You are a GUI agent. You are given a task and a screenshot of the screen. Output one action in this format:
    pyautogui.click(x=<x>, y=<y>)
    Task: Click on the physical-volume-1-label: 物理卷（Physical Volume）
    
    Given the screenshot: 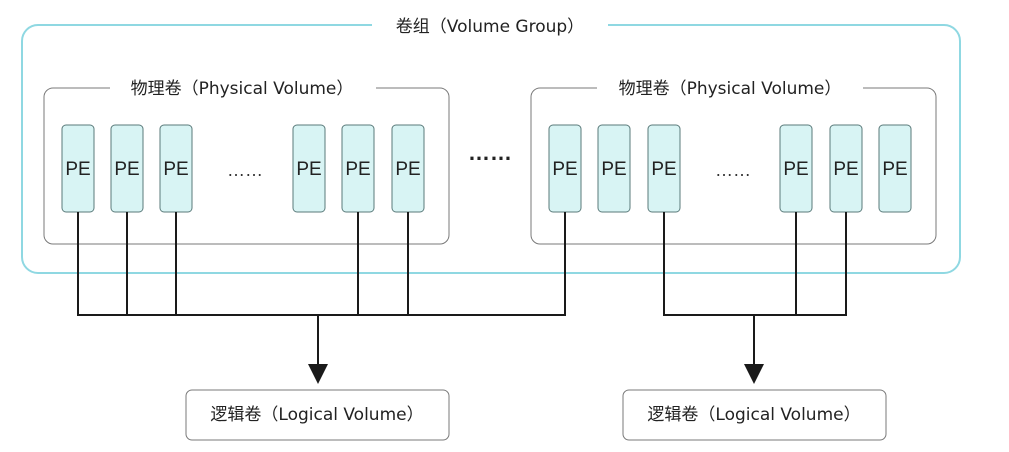 What is the action you would take?
    pyautogui.click(x=242, y=89)
    